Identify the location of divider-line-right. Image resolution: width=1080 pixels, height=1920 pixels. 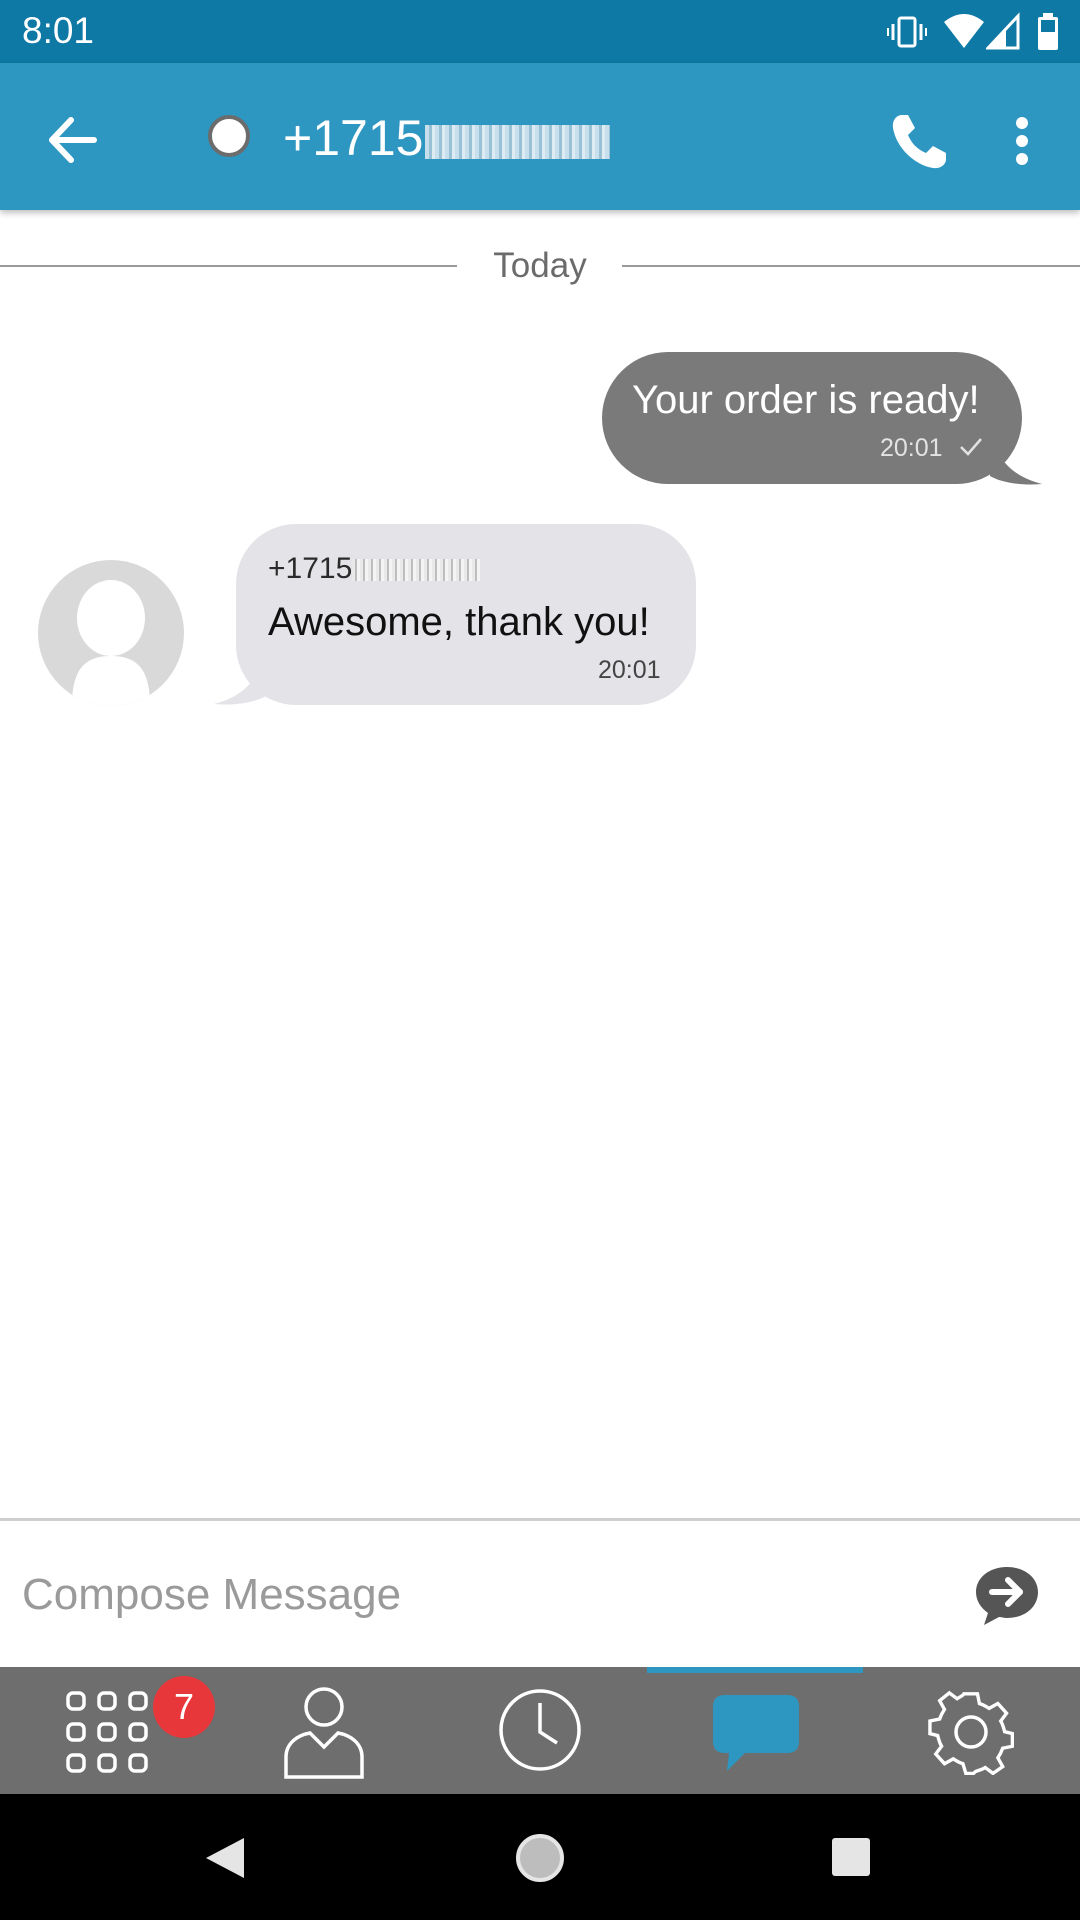
(851, 266).